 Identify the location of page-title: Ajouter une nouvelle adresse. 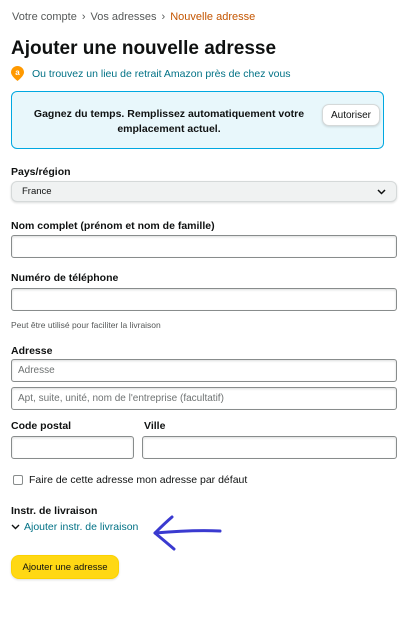
(144, 48).